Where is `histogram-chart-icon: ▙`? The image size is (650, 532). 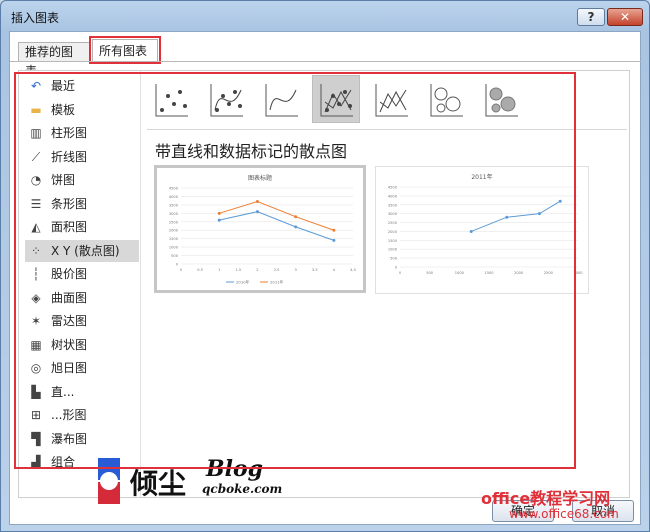 histogram-chart-icon: ▙ is located at coordinates (36, 391).